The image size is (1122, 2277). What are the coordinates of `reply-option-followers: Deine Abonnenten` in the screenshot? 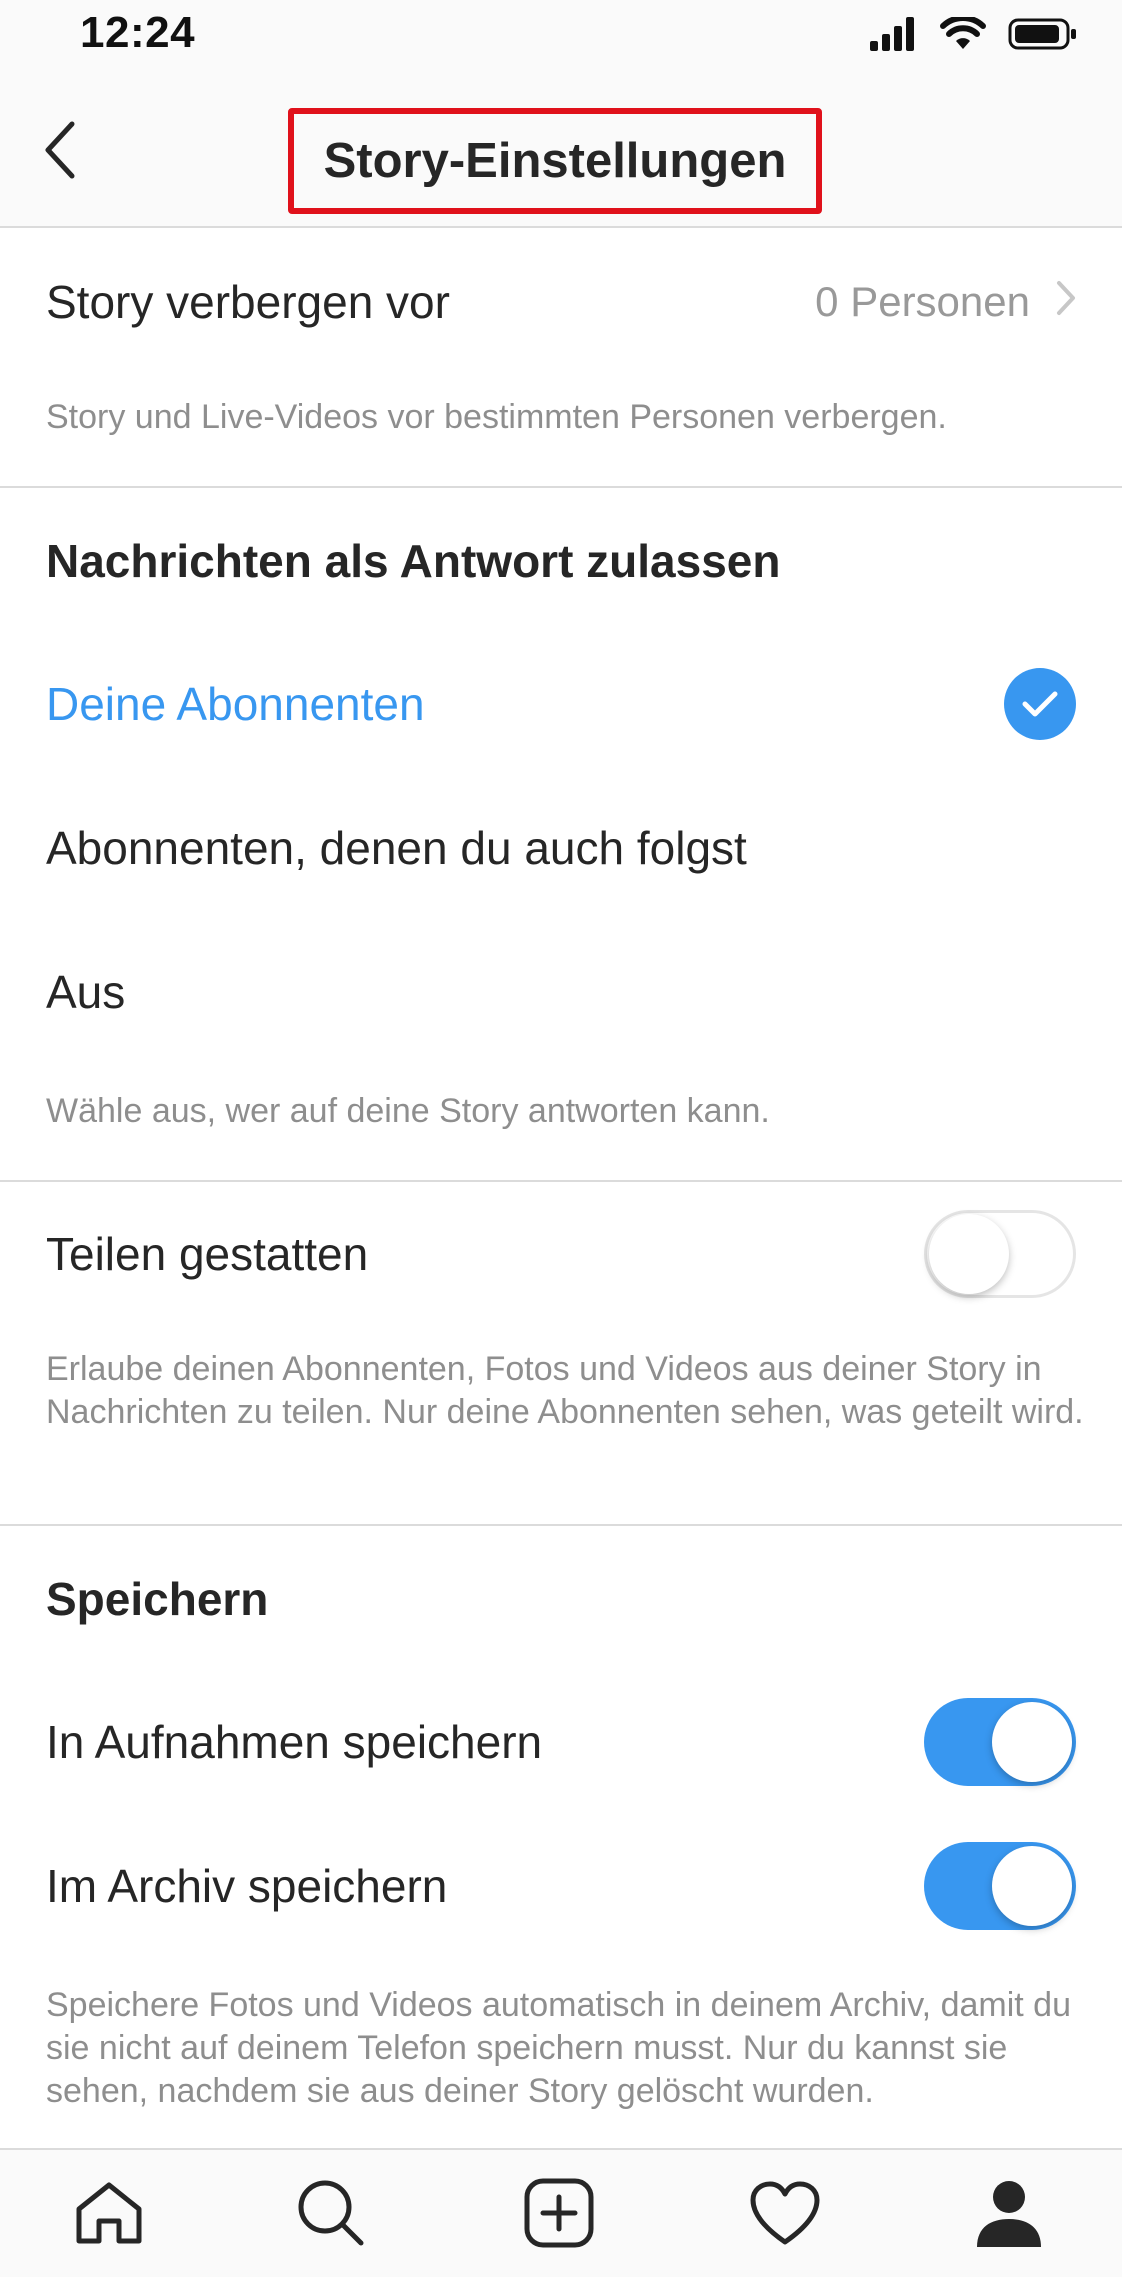 It's located at (561, 704).